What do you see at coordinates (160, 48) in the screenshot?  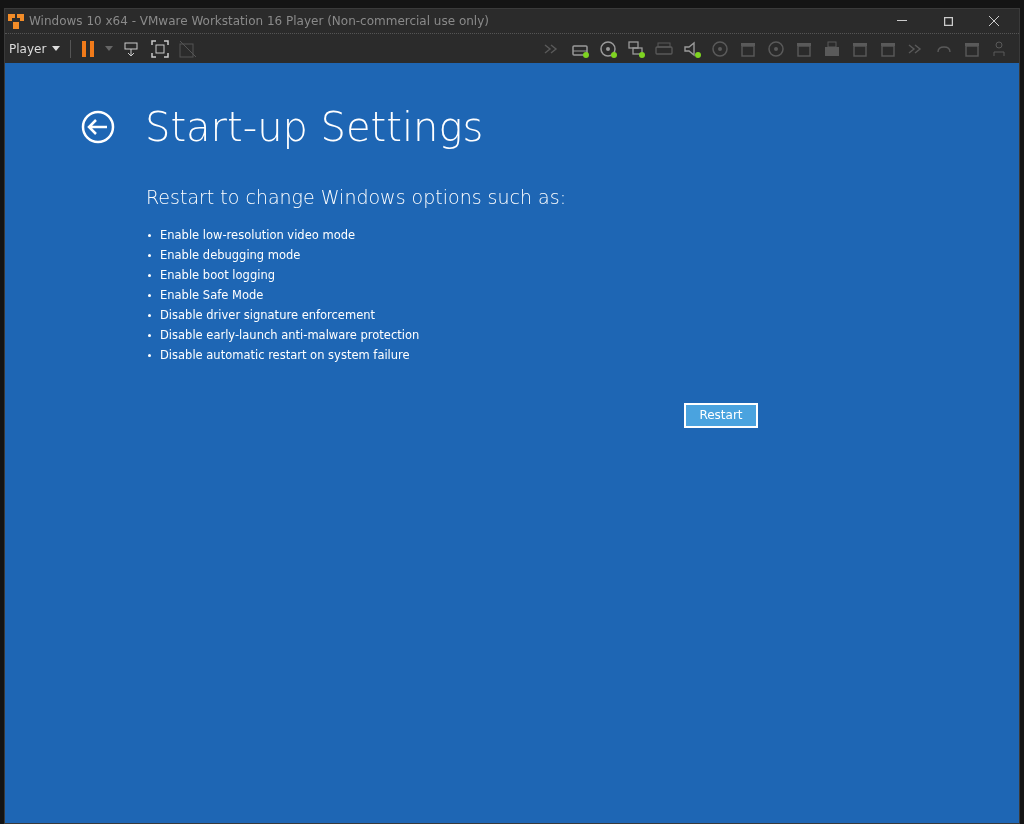 I see `fullscreen-icon` at bounding box center [160, 48].